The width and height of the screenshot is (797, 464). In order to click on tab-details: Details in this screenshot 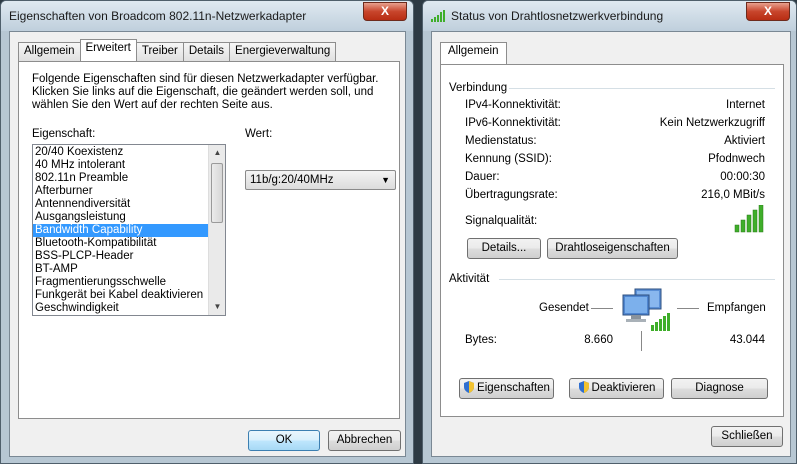, I will do `click(206, 51)`.